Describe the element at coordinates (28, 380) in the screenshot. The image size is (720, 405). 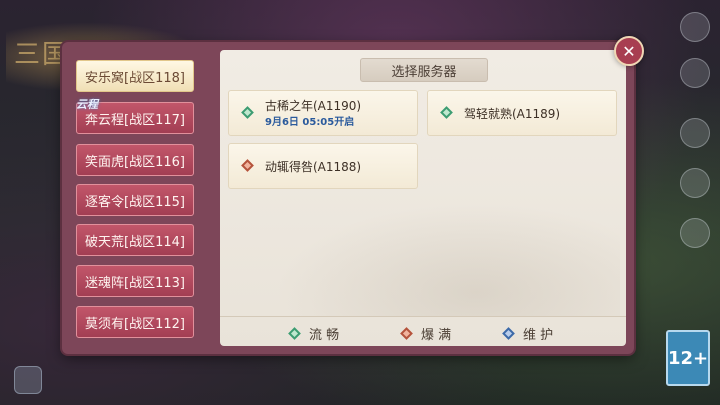
I see `chat-icon` at that location.